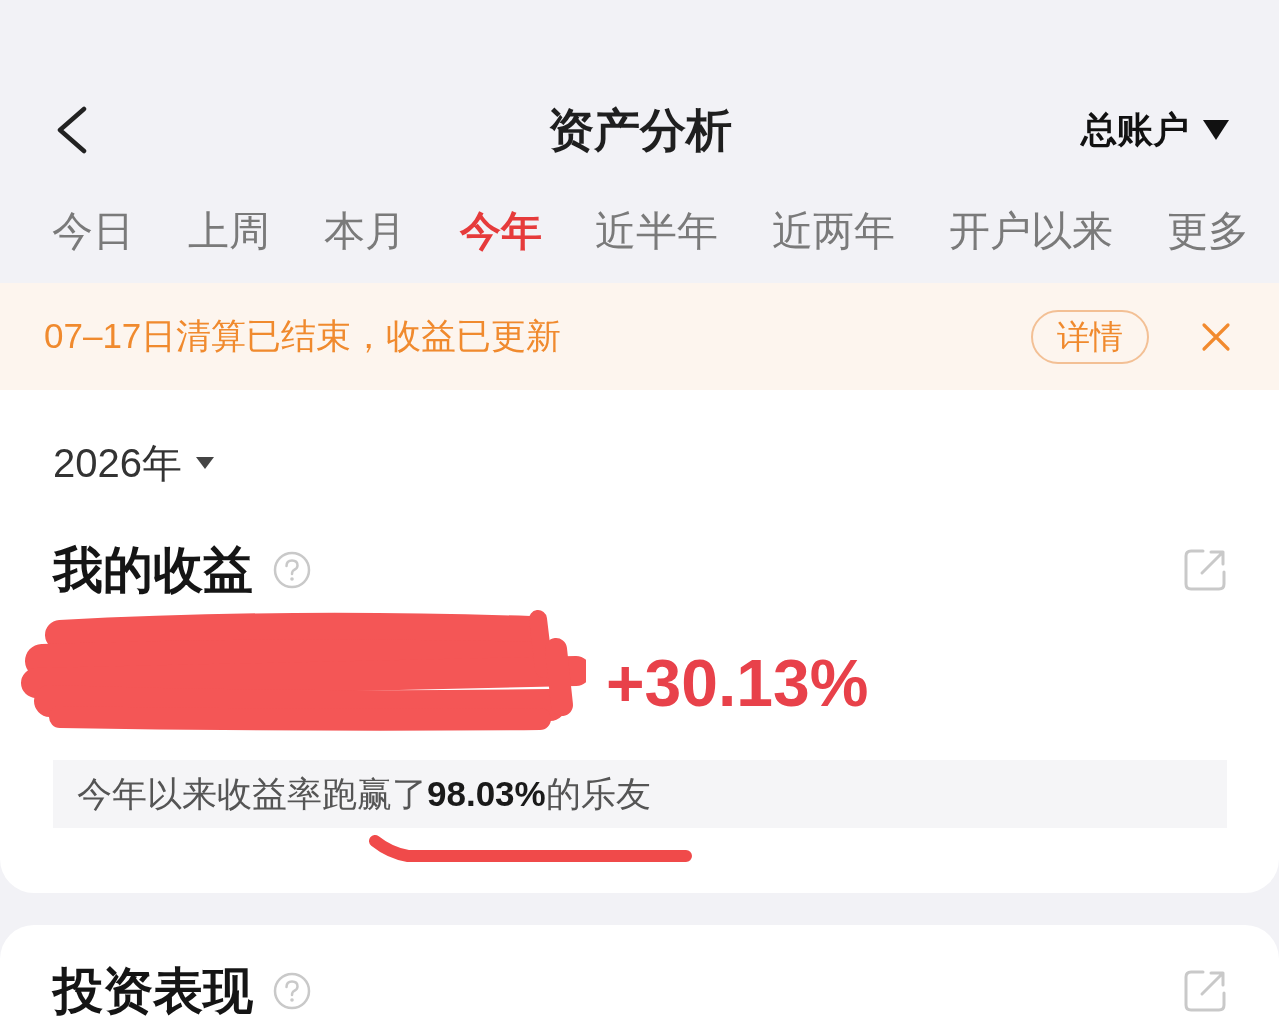 Image resolution: width=1279 pixels, height=1027 pixels. I want to click on close-icon, so click(1216, 336).